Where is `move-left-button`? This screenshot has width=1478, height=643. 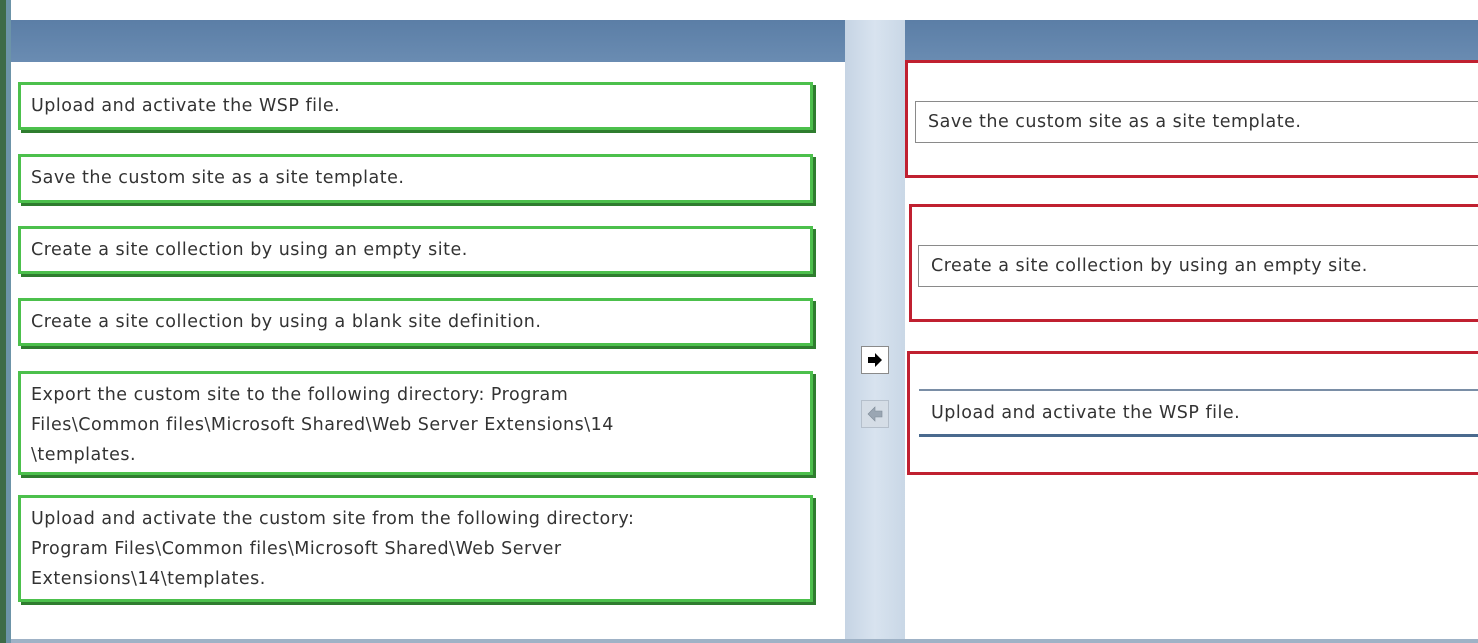
move-left-button is located at coordinates (875, 414).